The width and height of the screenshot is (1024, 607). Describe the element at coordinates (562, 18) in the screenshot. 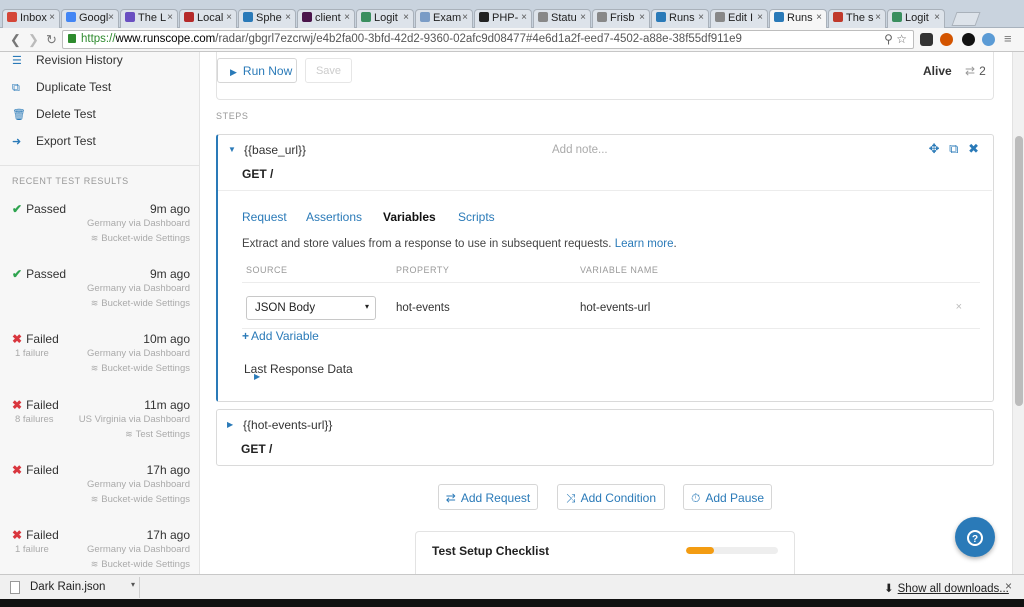

I see `browser-tab: Statu ×` at that location.